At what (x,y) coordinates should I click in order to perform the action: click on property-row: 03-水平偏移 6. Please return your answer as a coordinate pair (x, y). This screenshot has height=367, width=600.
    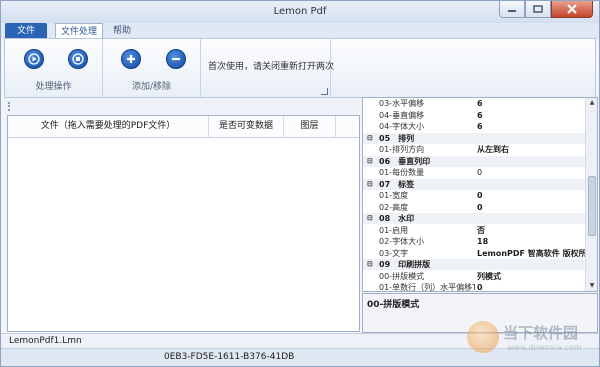
    Looking at the image, I should click on (474, 103).